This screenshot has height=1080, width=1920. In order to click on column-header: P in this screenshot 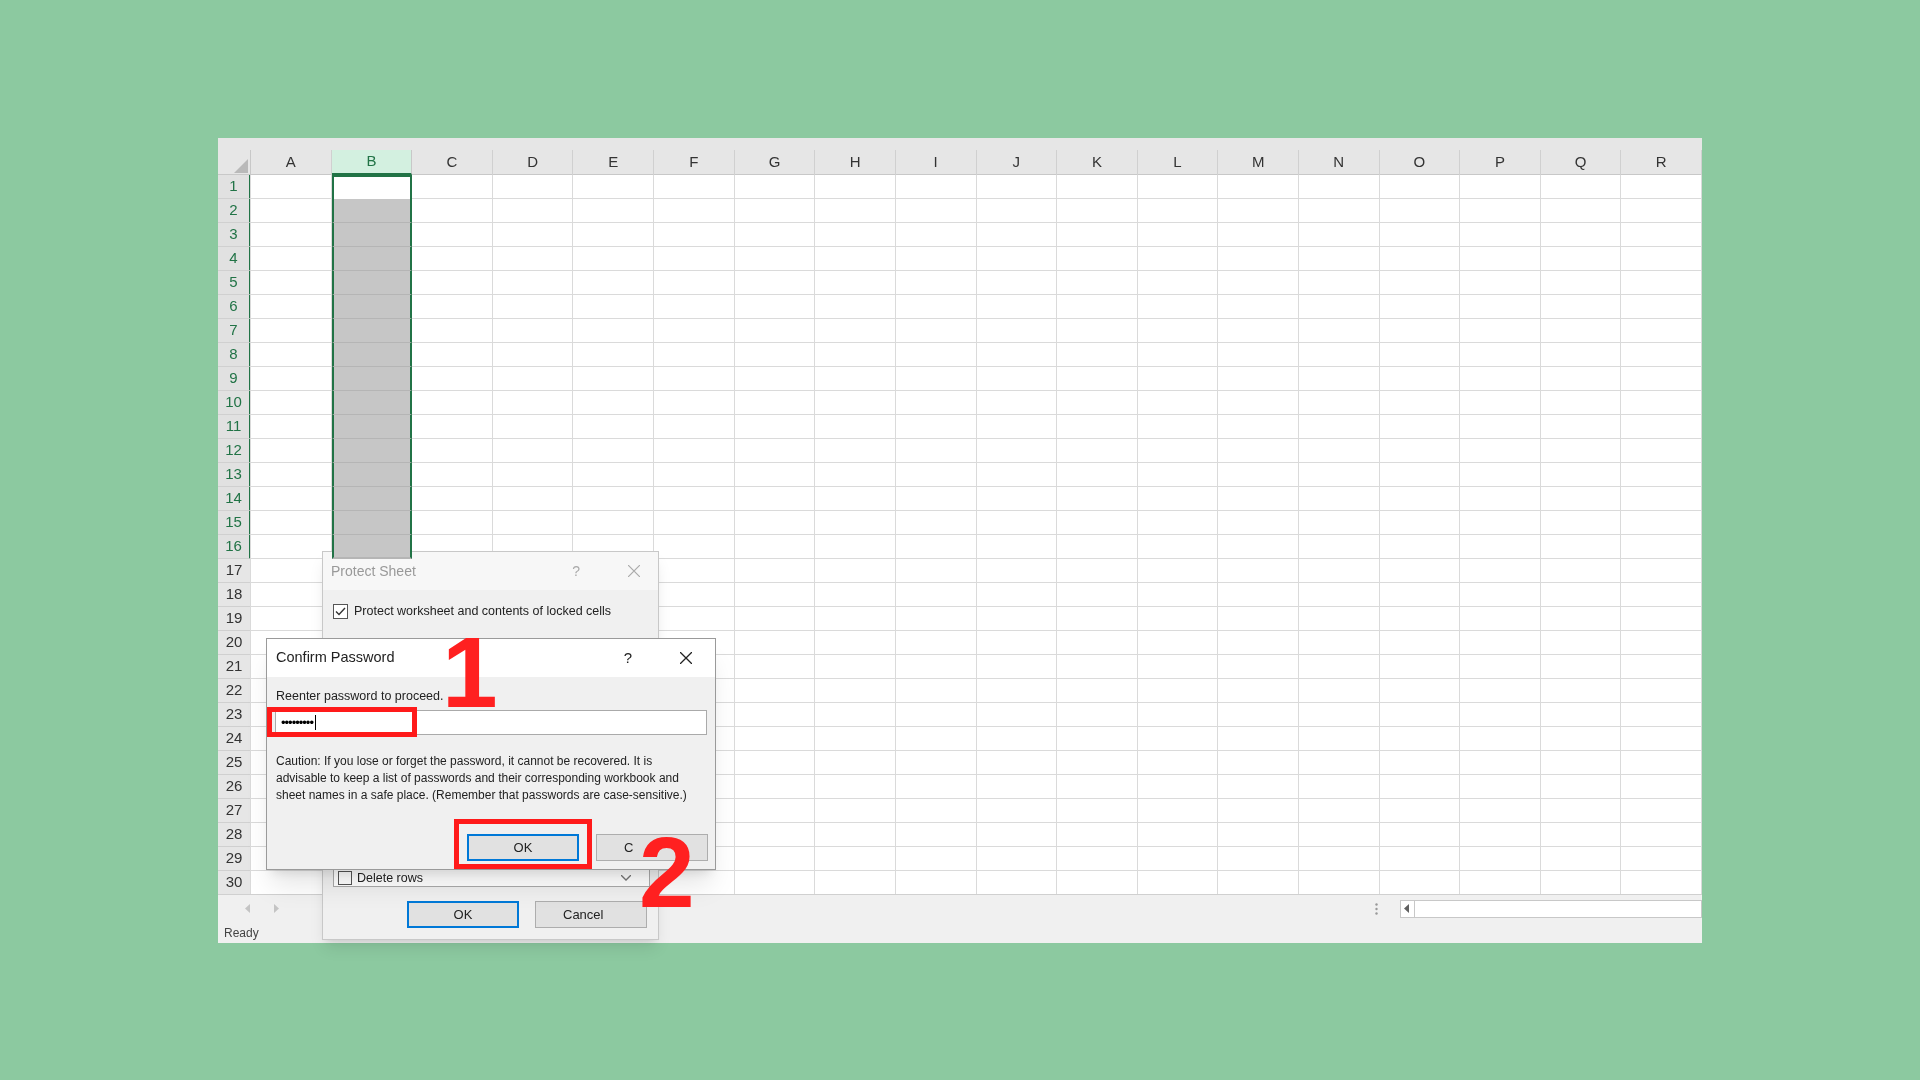, I will do `click(1500, 162)`.